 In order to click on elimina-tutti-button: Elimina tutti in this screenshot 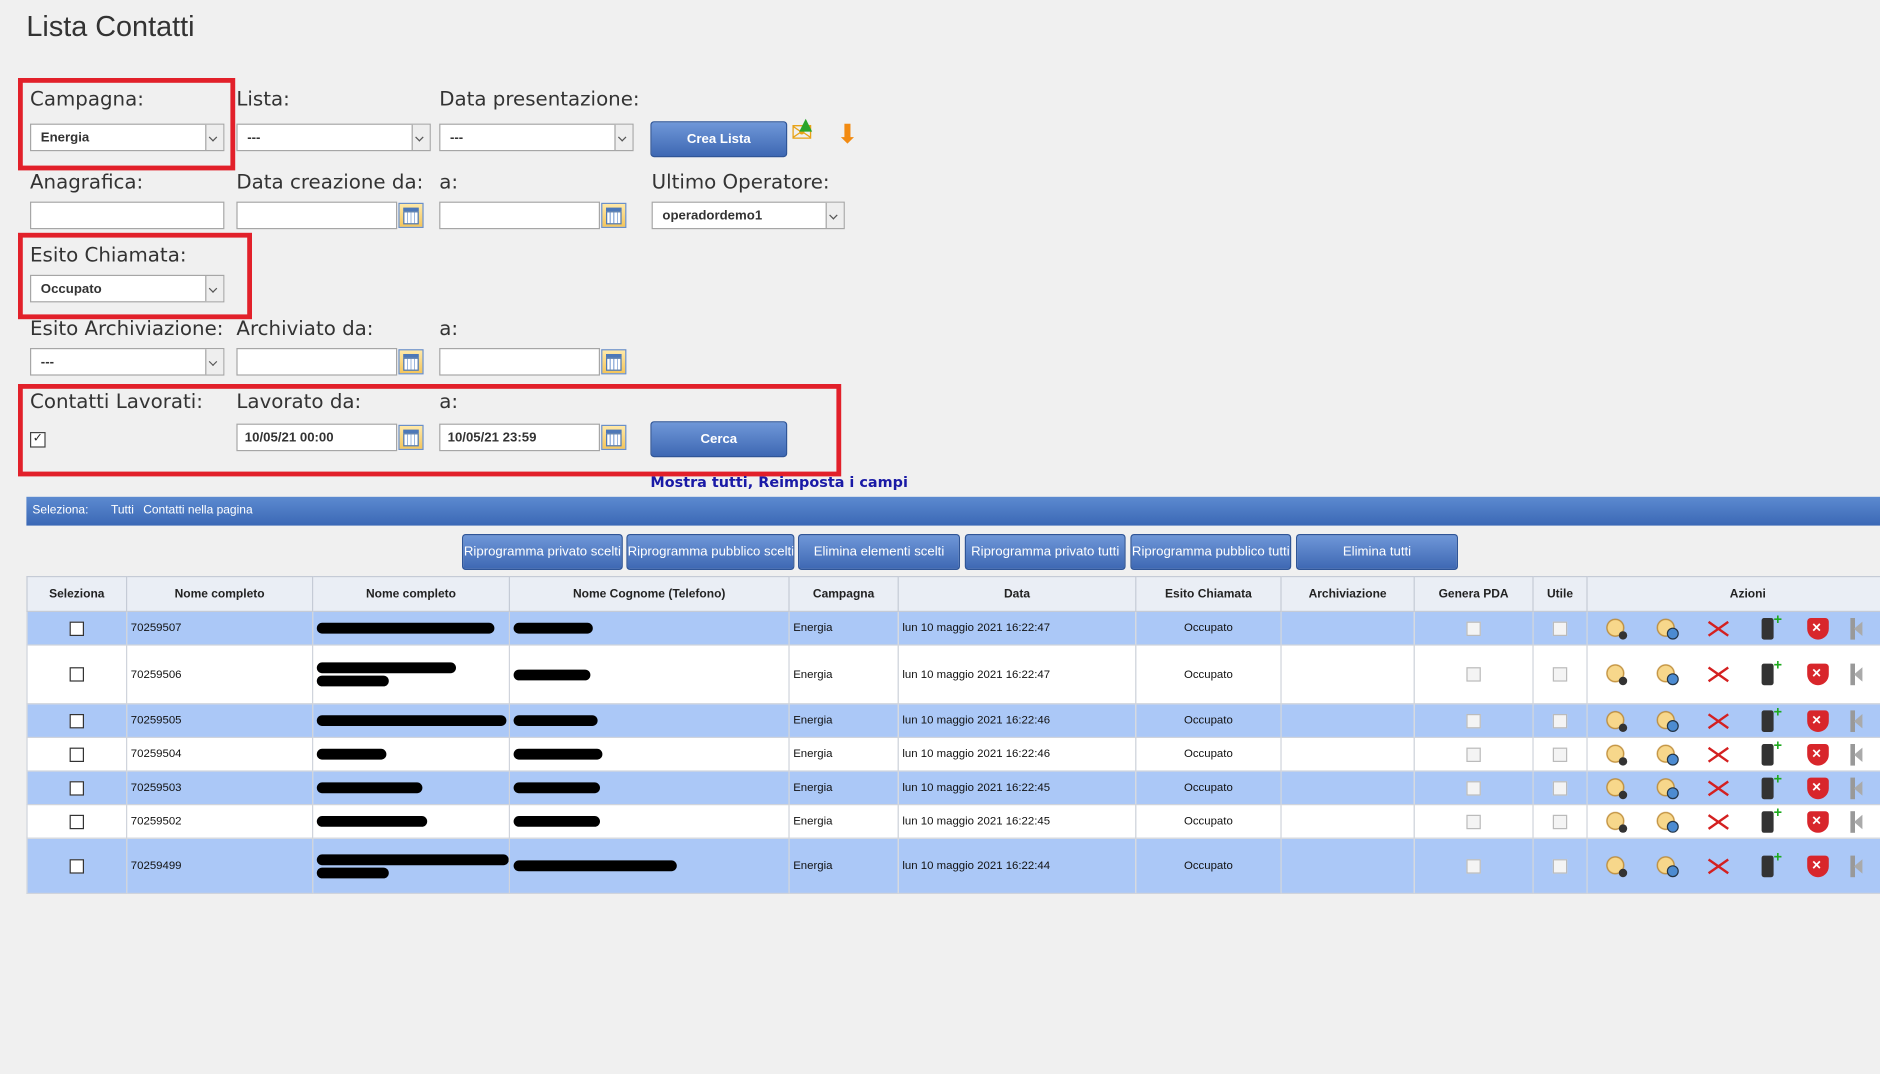, I will do `click(1377, 552)`.